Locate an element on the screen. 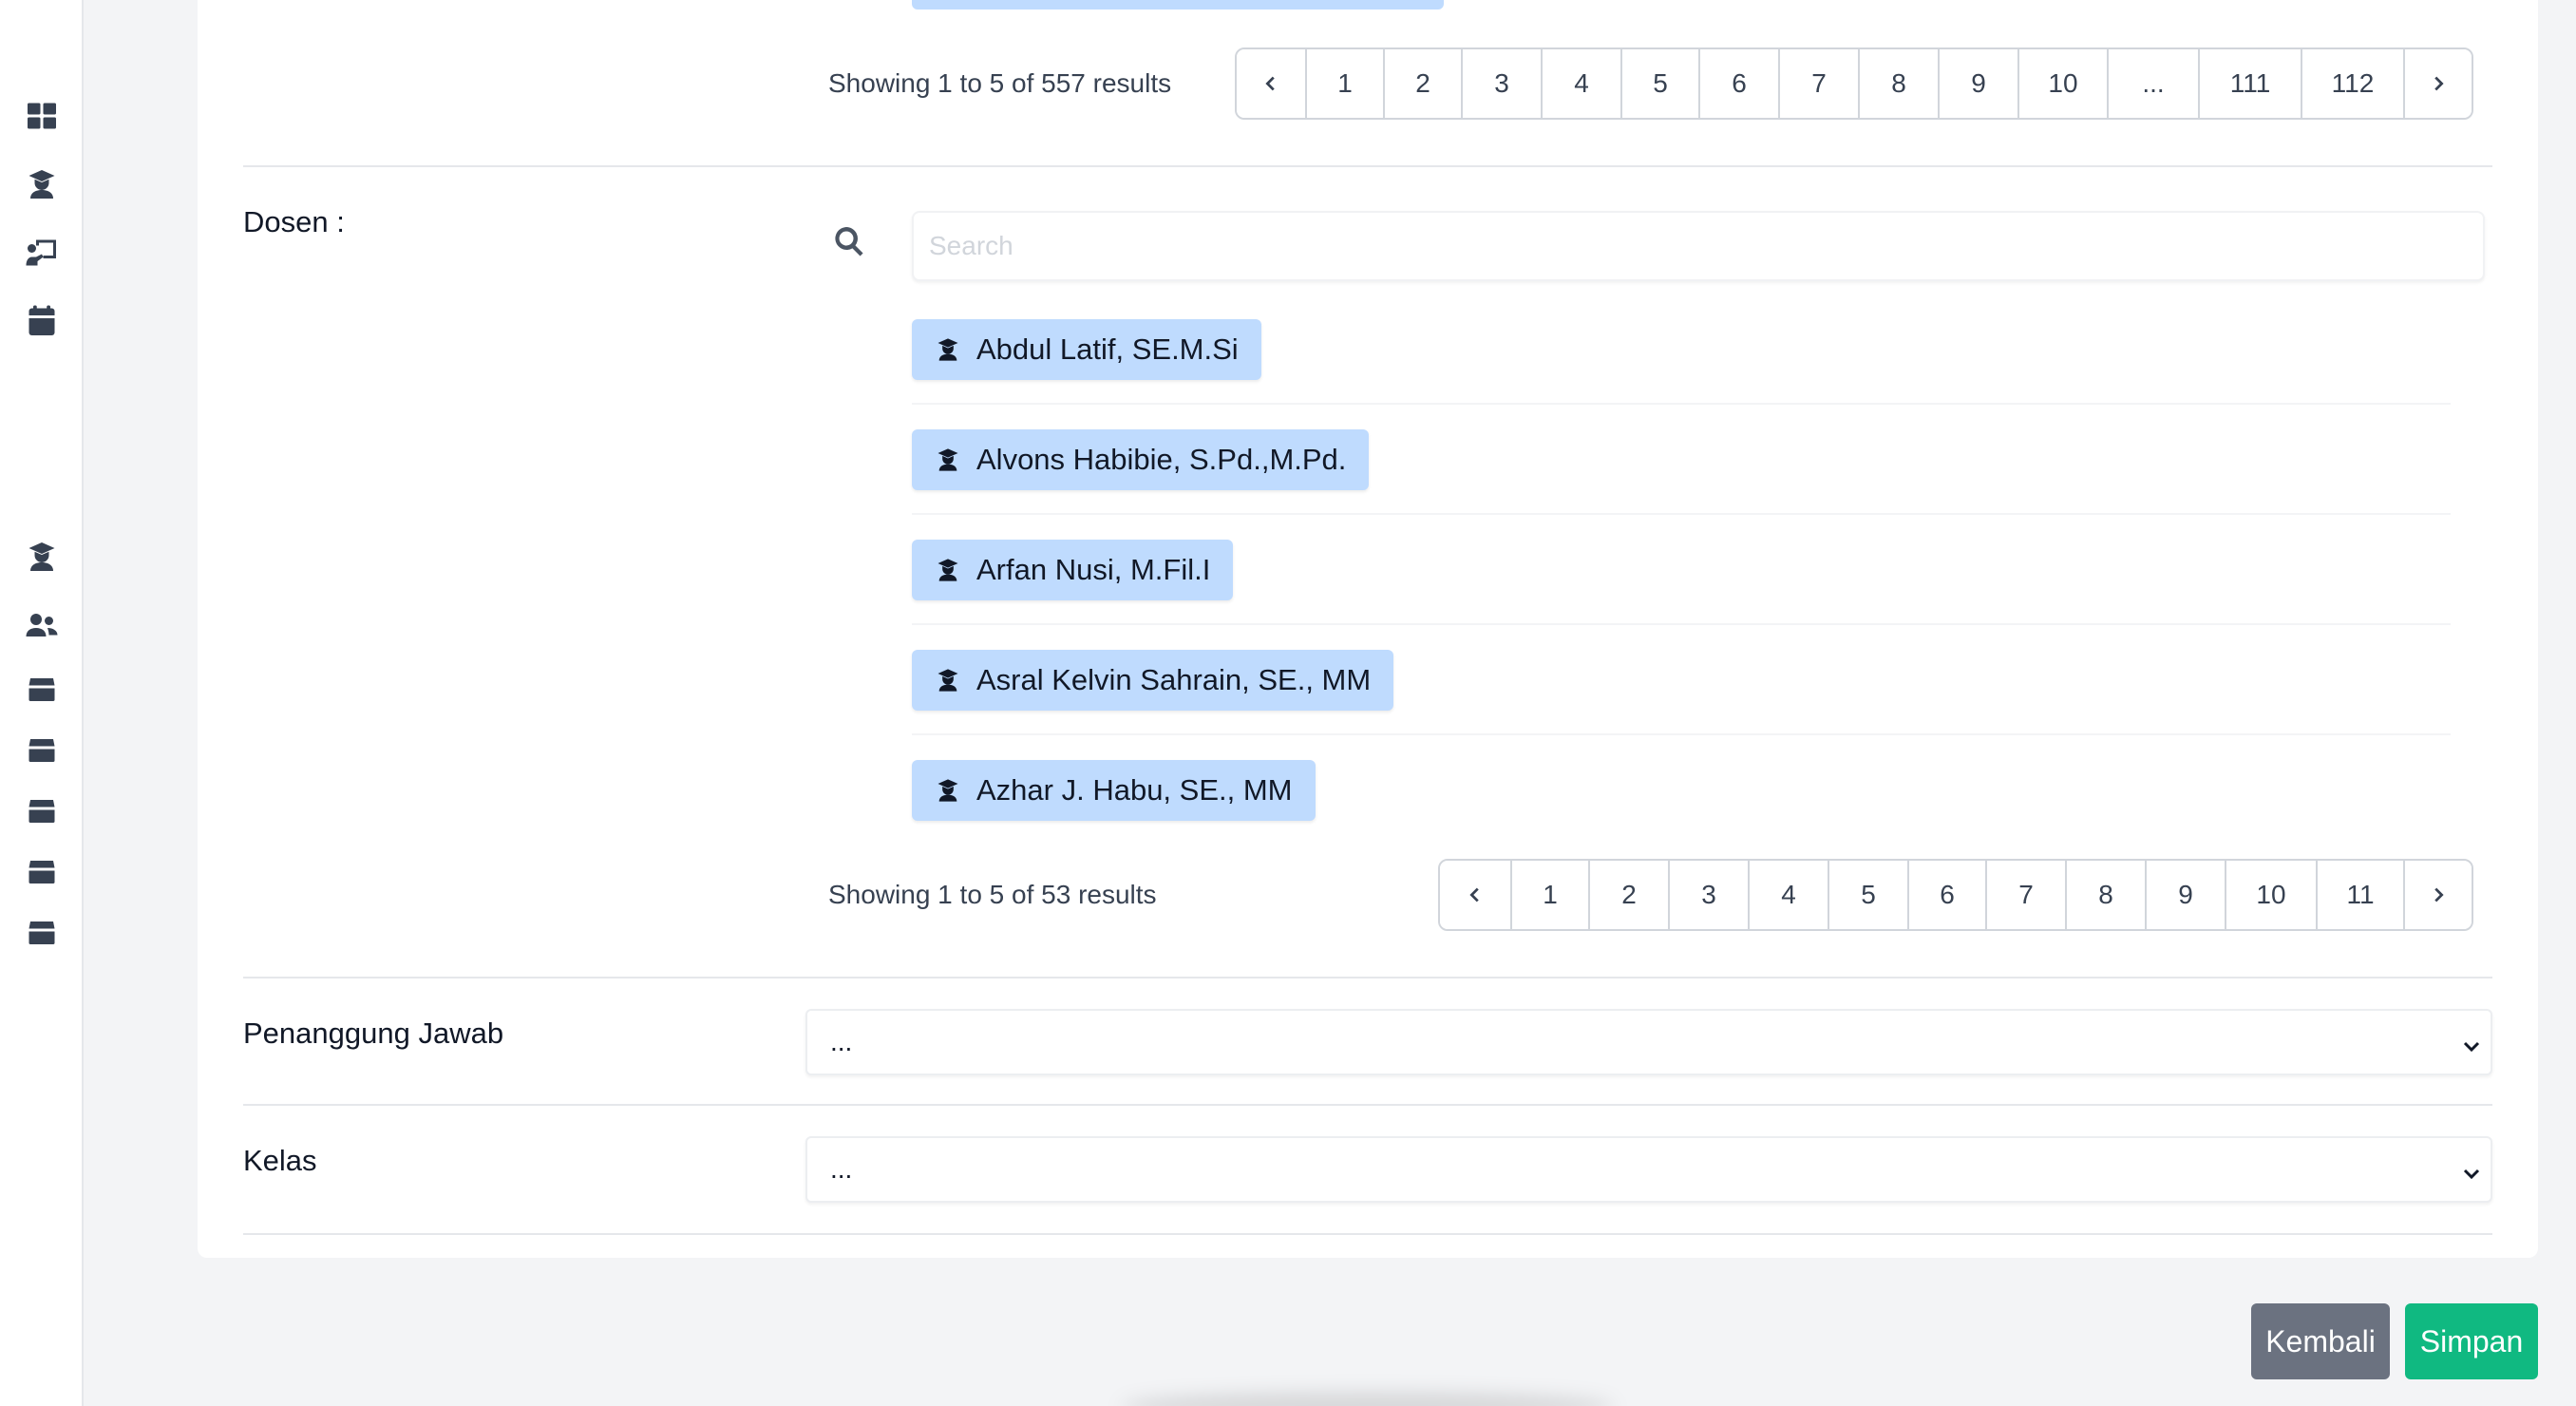  penanggung-jawab-label: Penanggung Jawab is located at coordinates (373, 1033).